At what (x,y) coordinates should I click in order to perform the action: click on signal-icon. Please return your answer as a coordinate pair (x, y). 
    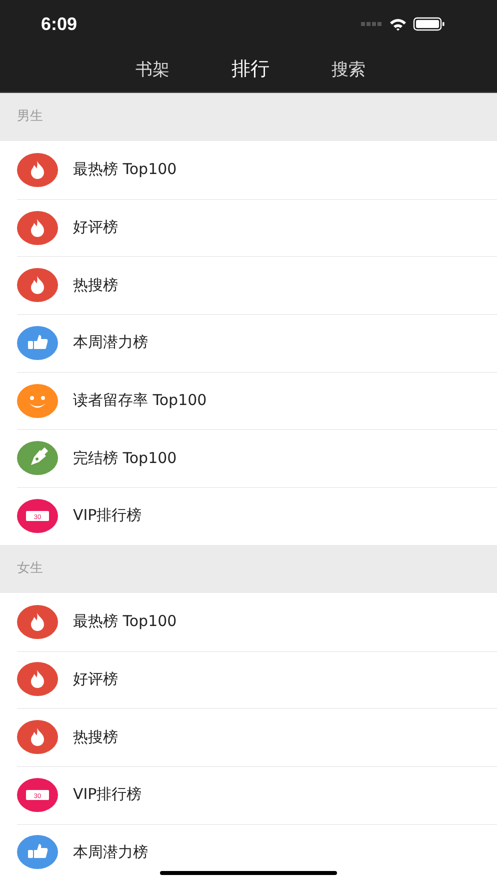
    Looking at the image, I should click on (372, 24).